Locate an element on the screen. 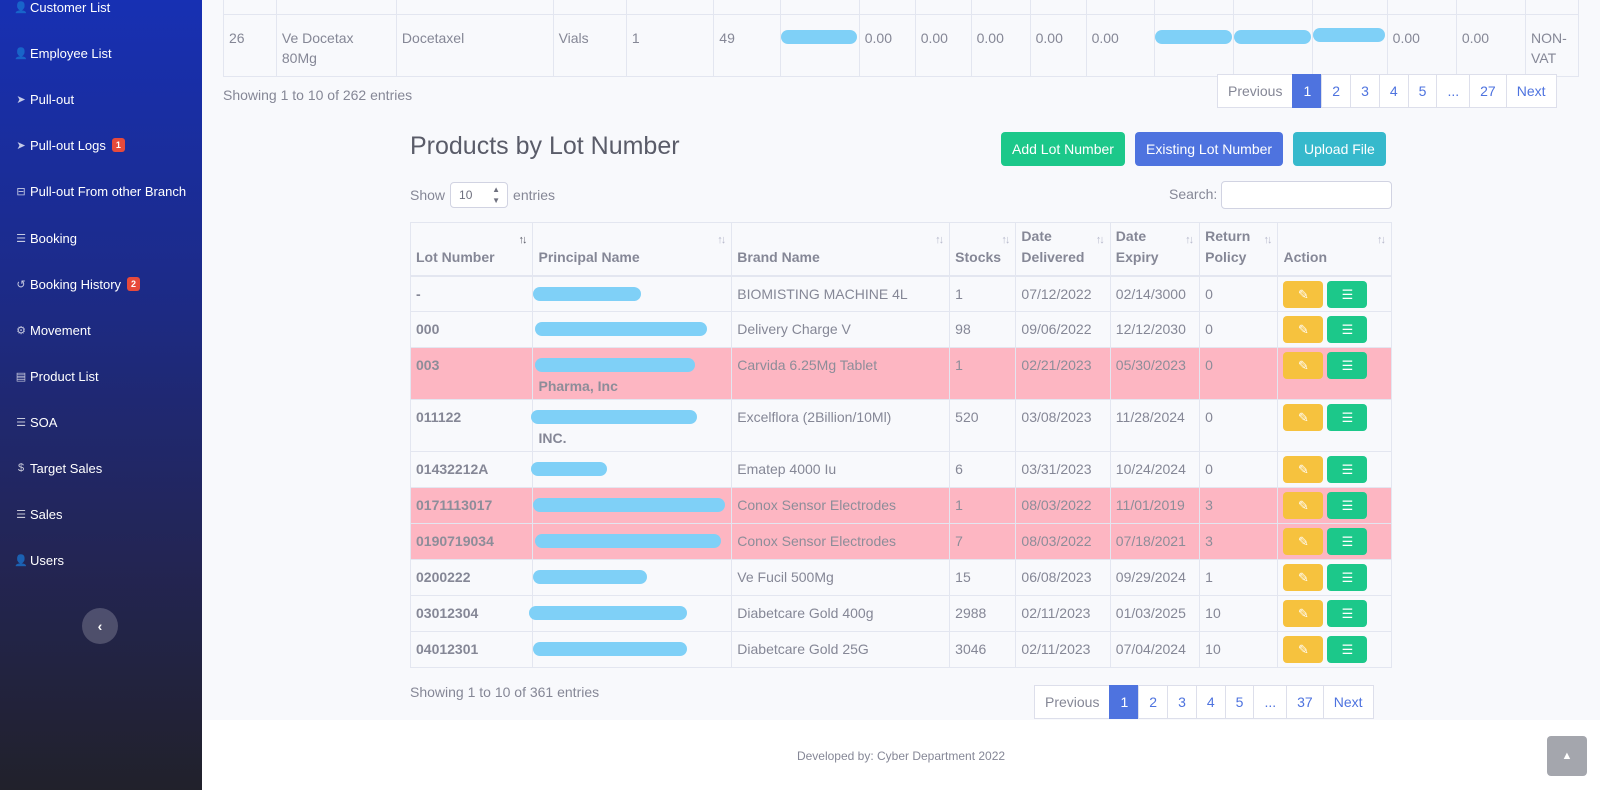 The height and width of the screenshot is (790, 1600). sidebar-item-booking-history: ↺ Booking History 2 is located at coordinates (77, 284).